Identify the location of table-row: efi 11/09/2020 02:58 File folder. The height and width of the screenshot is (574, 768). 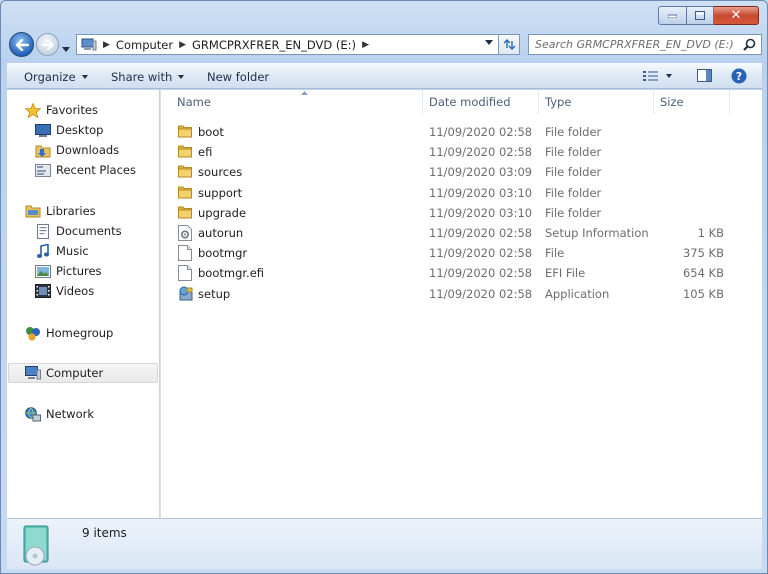
(461, 152).